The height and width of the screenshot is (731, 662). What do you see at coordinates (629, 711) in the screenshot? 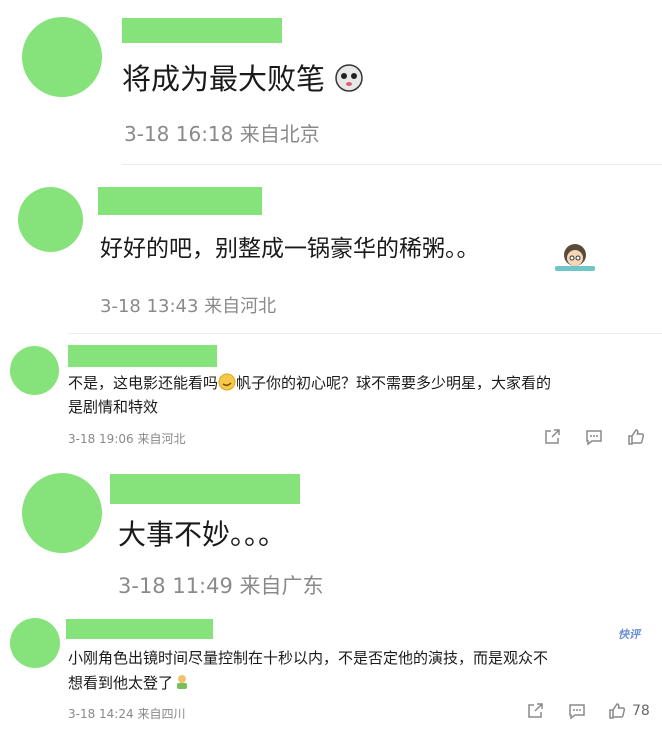
I see `like-button: 78` at bounding box center [629, 711].